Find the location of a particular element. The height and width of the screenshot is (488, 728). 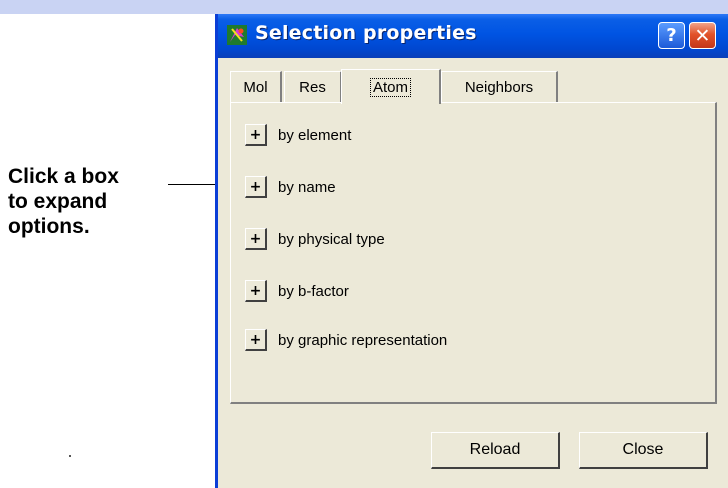

close-window-button: ✕ is located at coordinates (702, 35).